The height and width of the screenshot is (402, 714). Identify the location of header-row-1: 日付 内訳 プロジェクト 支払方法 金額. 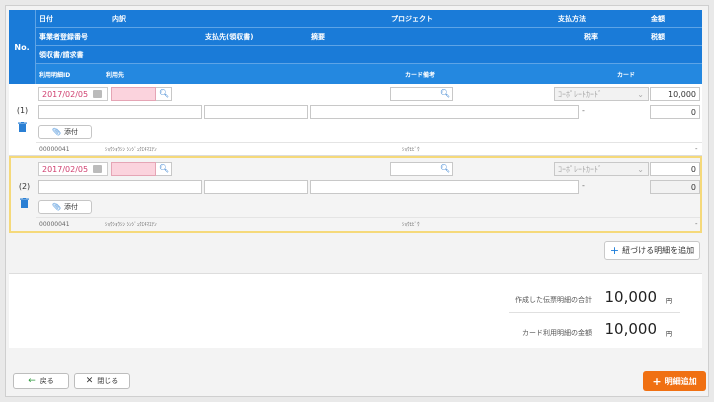
(369, 19).